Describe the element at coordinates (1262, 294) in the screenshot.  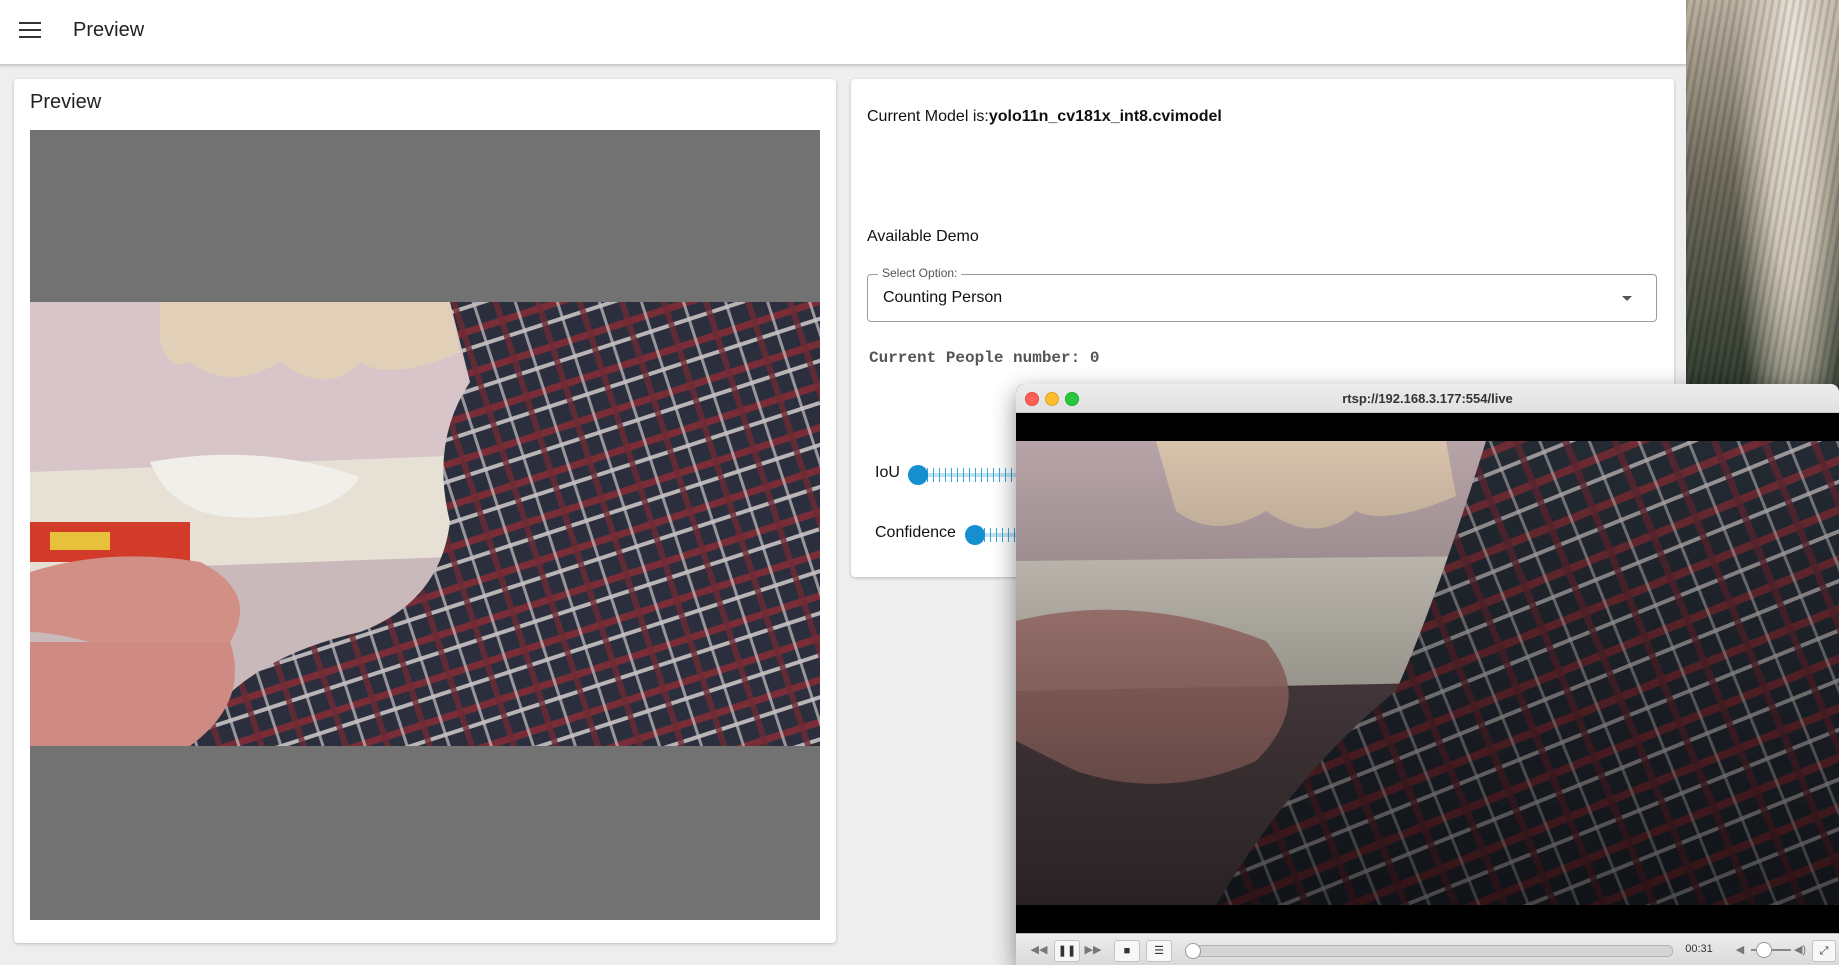
I see `demo-select: Select Option: Counting Person` at that location.